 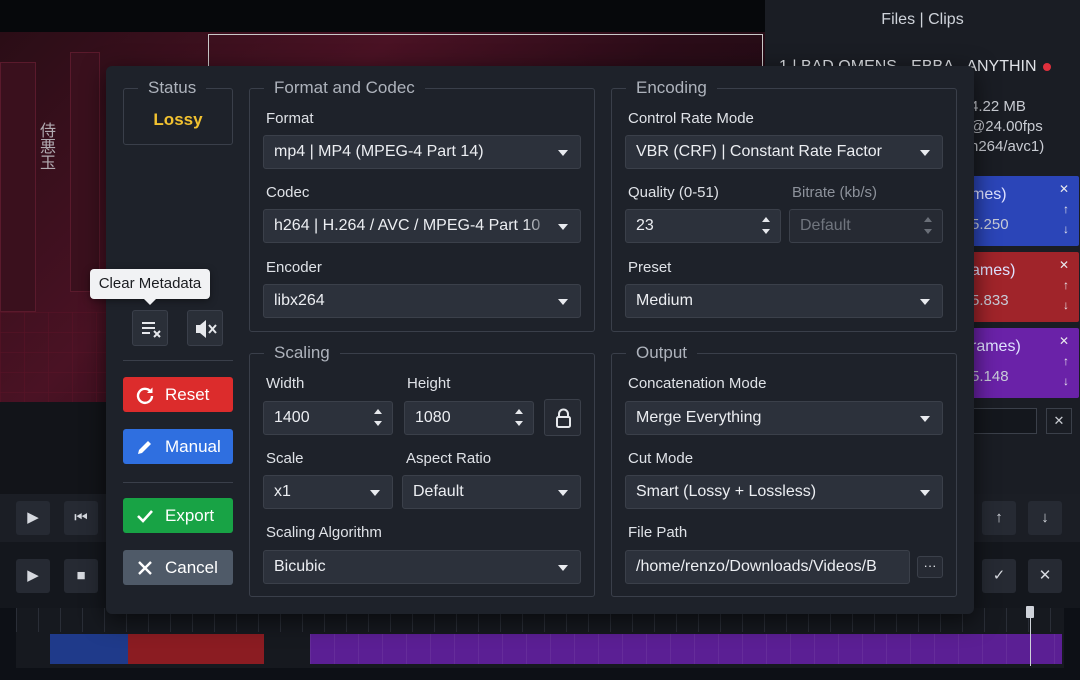 I want to click on clear-metadata-icon, so click(x=151, y=330).